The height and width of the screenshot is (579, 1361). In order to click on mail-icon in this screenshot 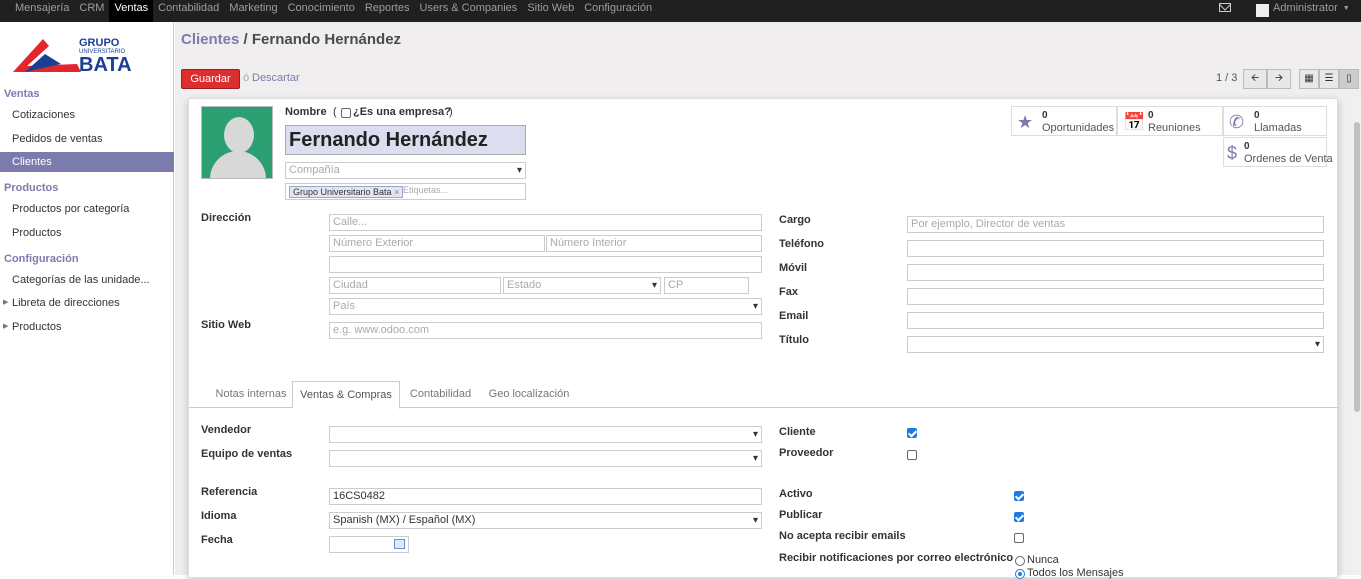, I will do `click(1225, 7)`.